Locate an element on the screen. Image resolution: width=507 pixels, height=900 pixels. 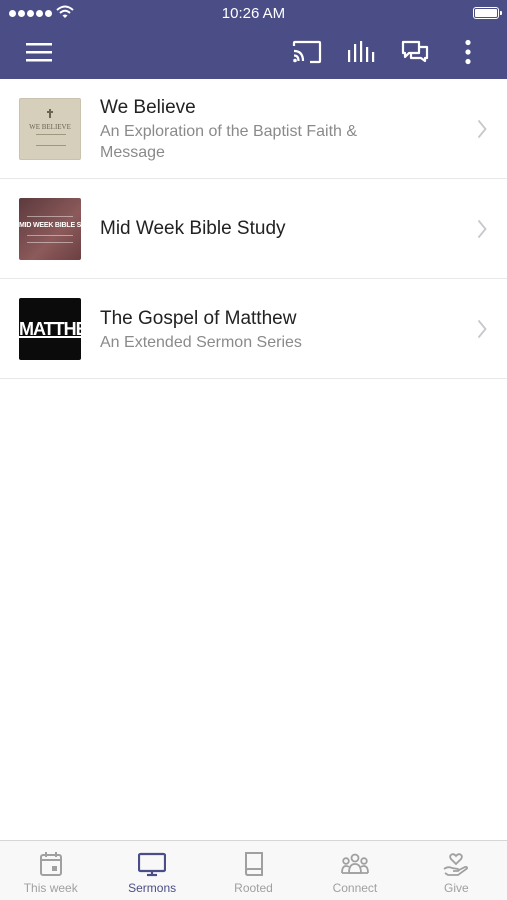
equalizer-icon is located at coordinates (361, 51).